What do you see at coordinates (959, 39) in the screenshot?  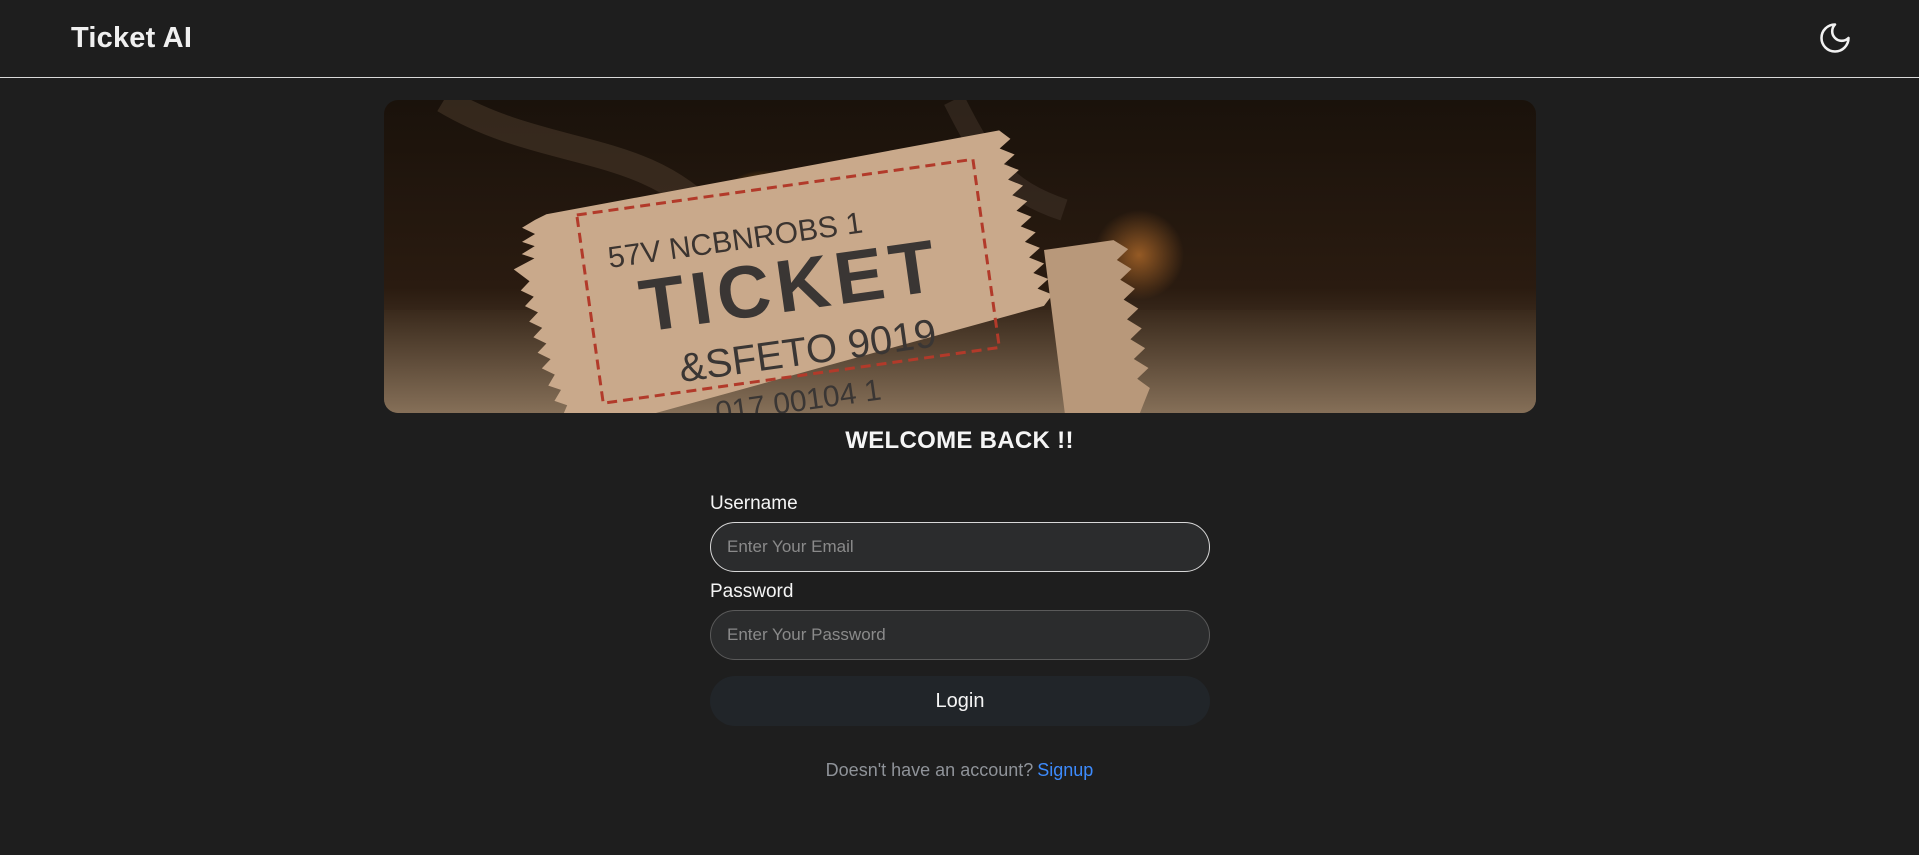 I see `navbar: Ticket AI` at bounding box center [959, 39].